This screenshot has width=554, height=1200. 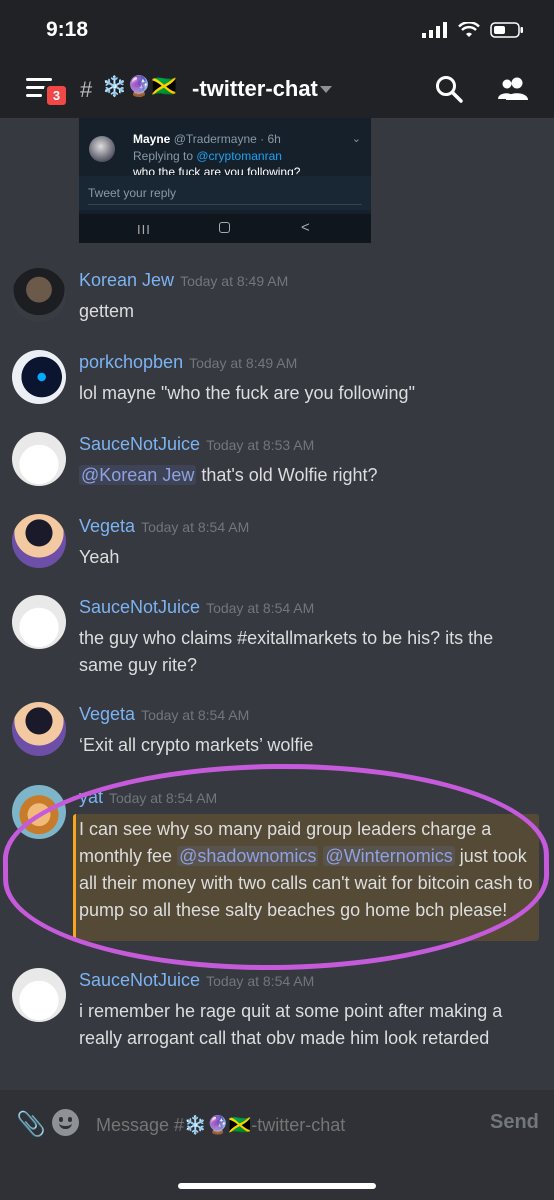 I want to click on tweet-text: who the fuck are you following?, so click(x=217, y=170).